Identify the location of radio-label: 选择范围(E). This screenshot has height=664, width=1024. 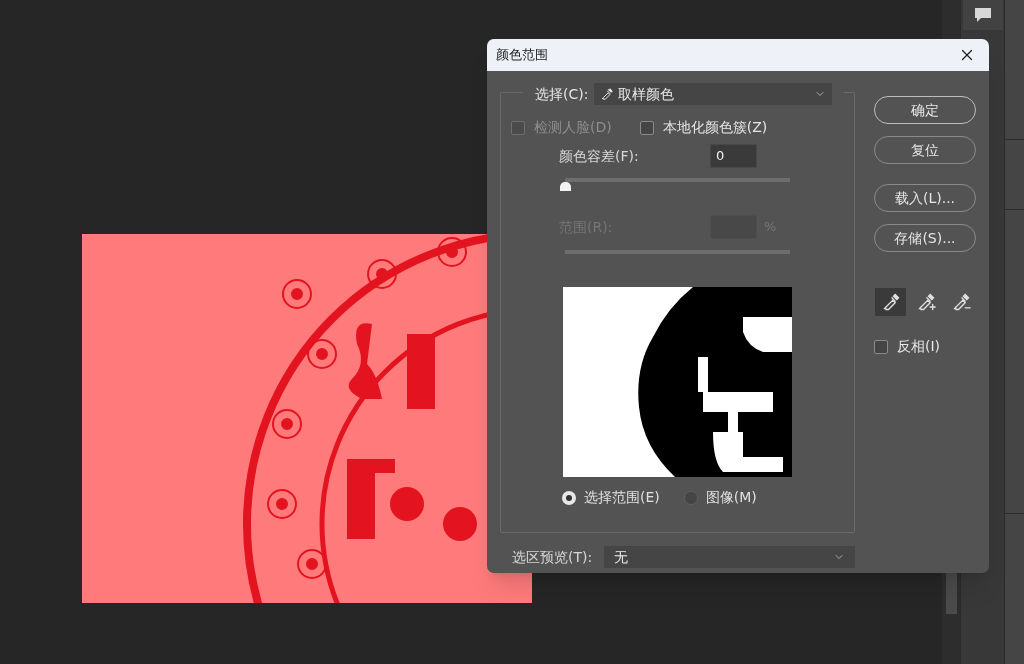
(622, 497).